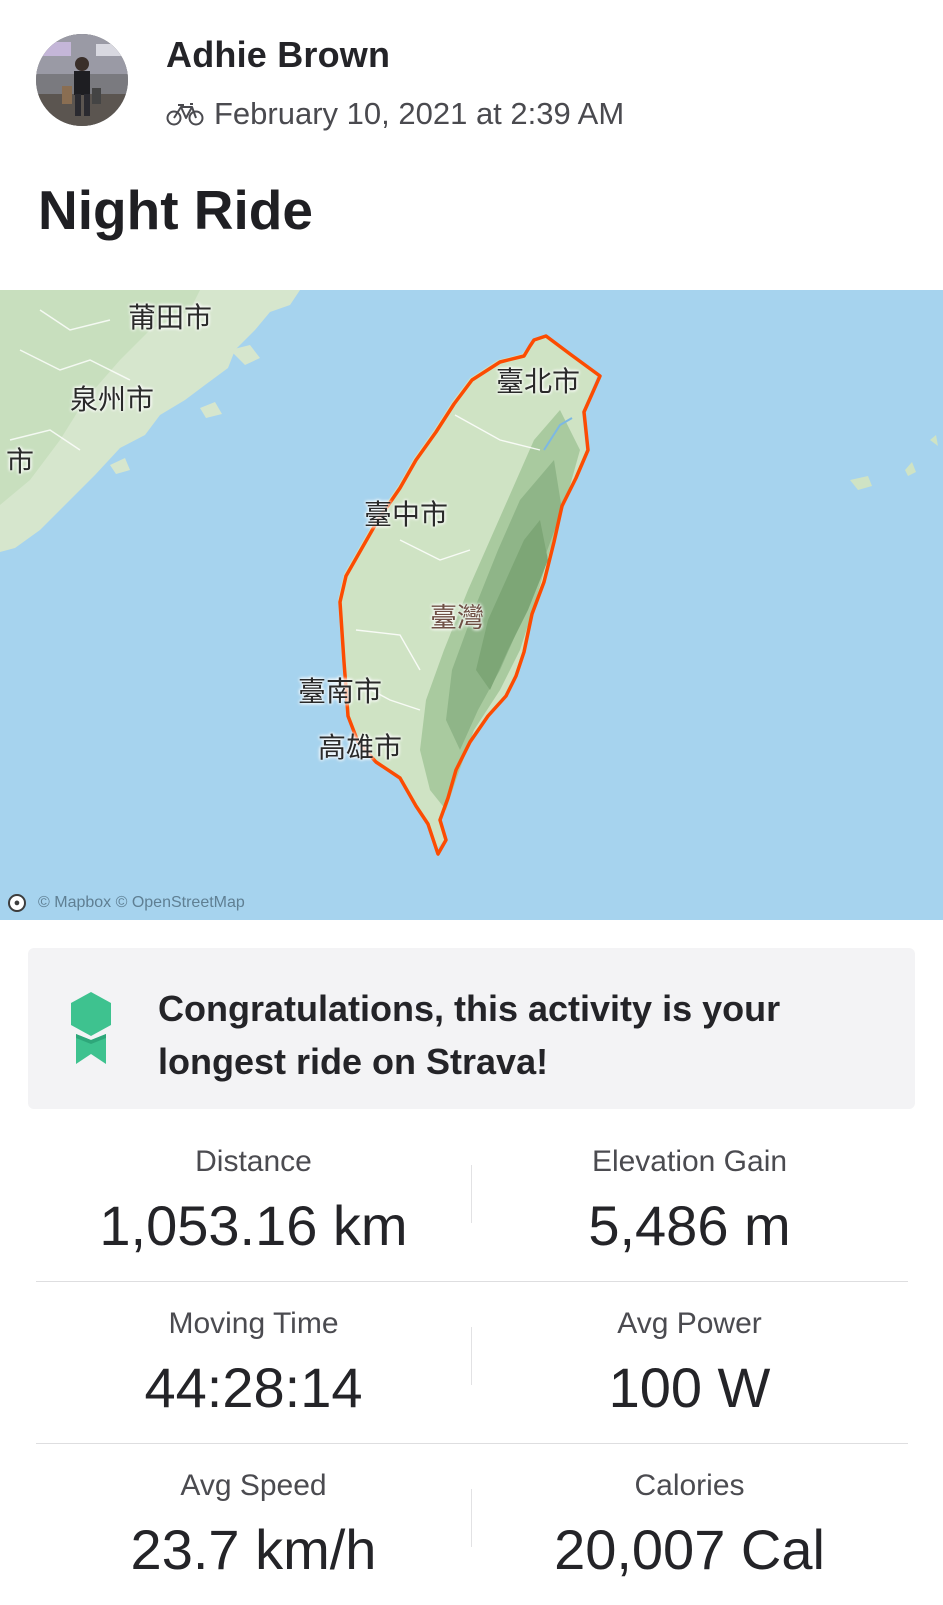  I want to click on activity-date: February 10, 2021 at 2:39 AM, so click(419, 113).